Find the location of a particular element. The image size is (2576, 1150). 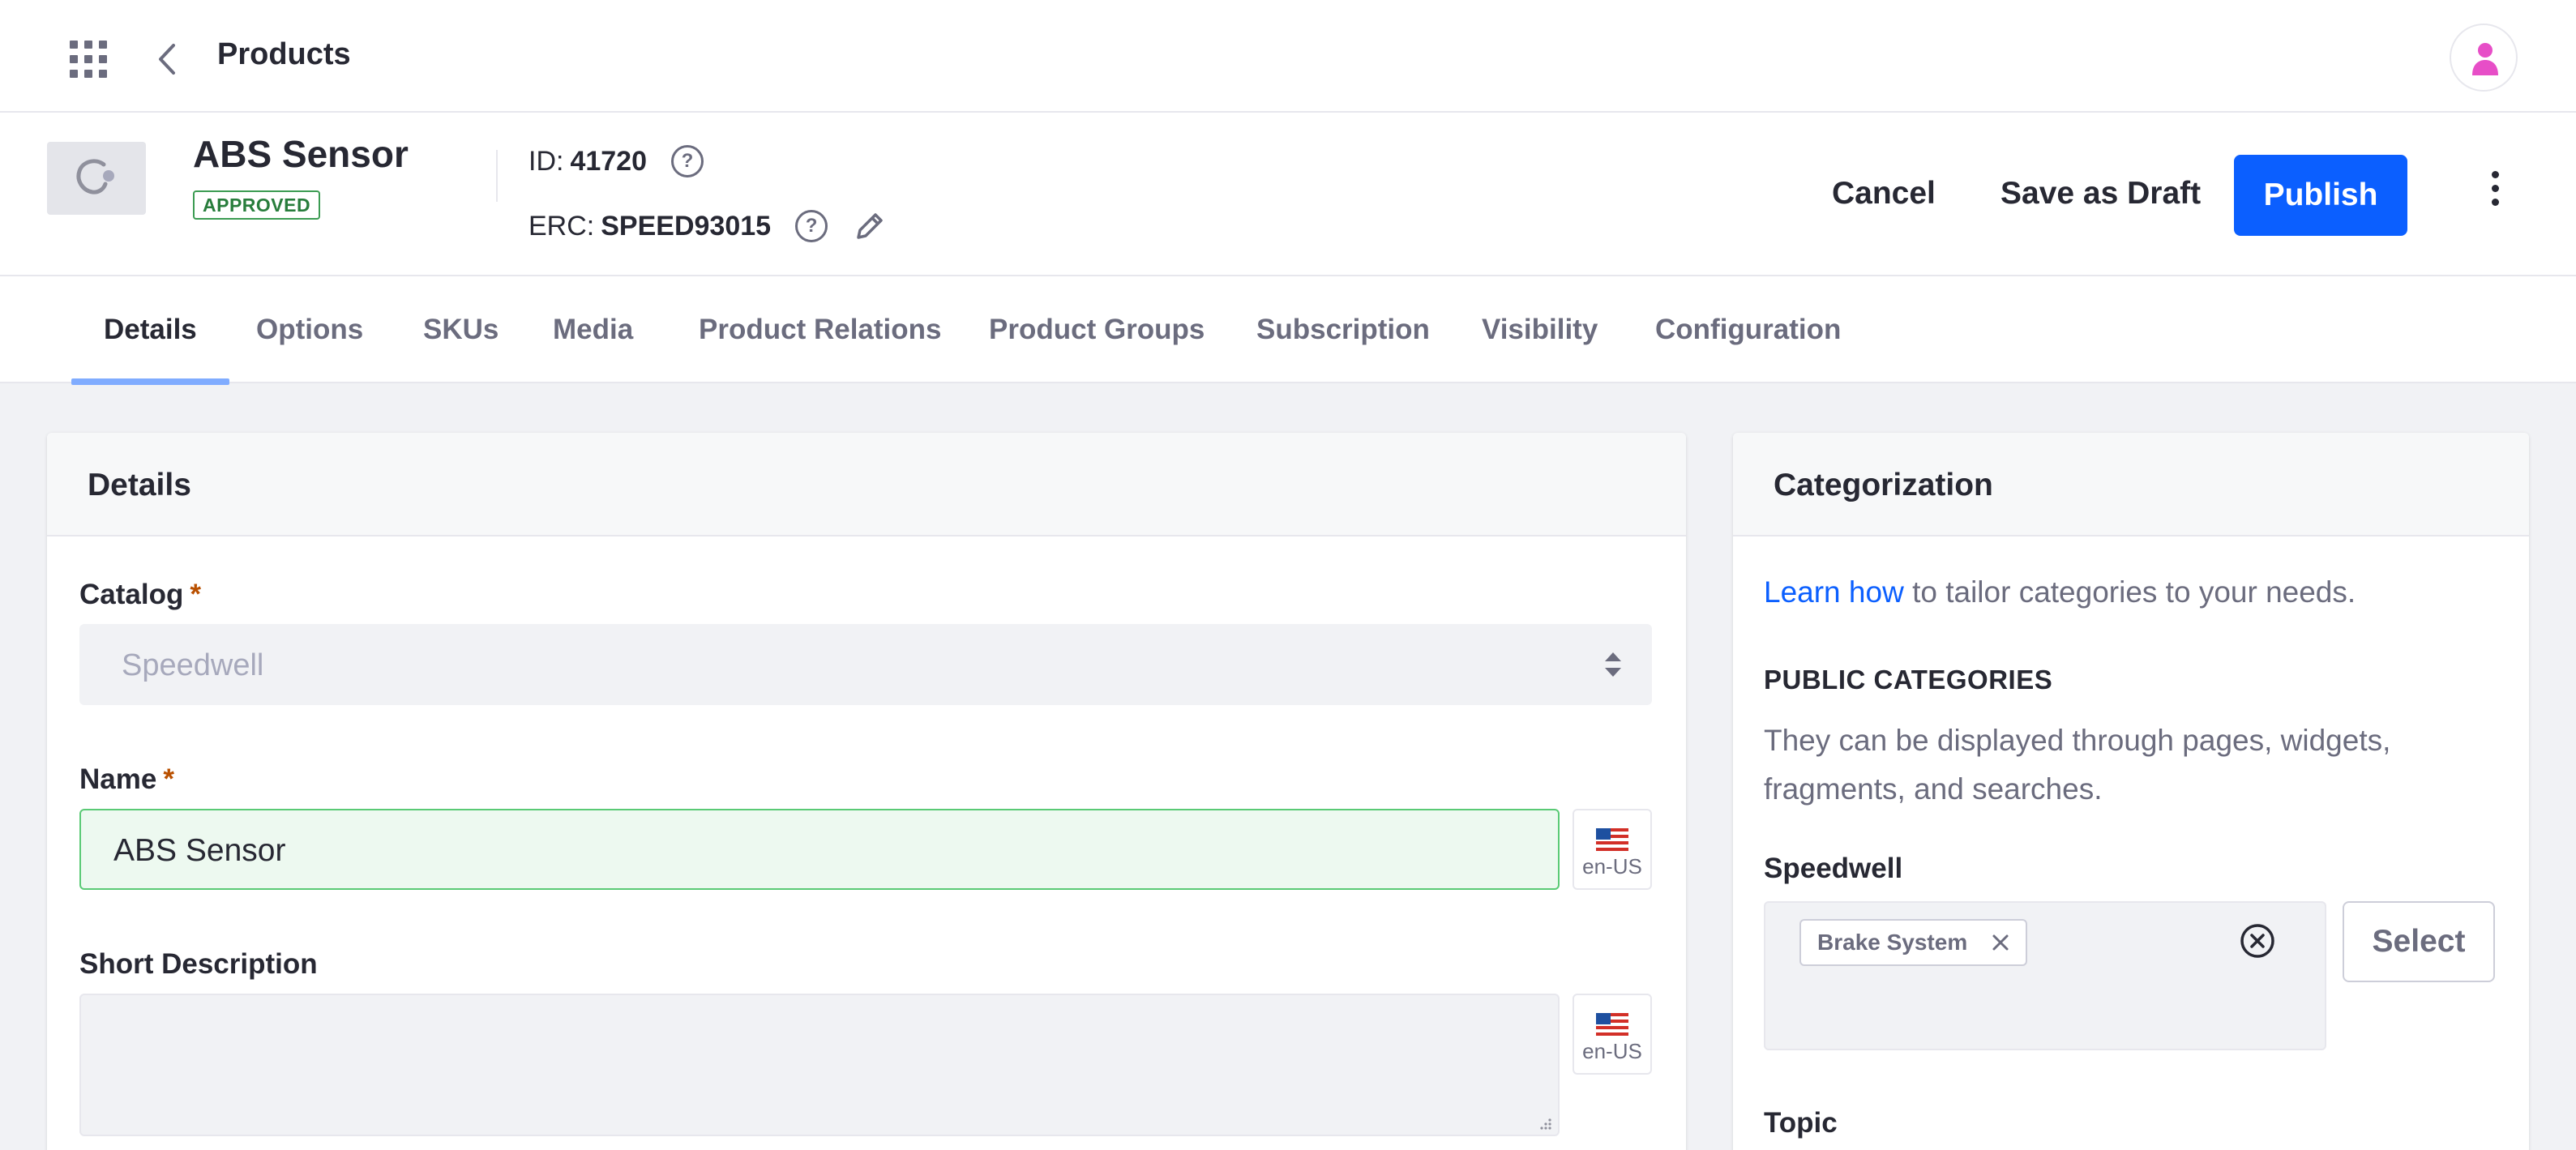

vocabulary-label: Speedwell is located at coordinates (1833, 868).